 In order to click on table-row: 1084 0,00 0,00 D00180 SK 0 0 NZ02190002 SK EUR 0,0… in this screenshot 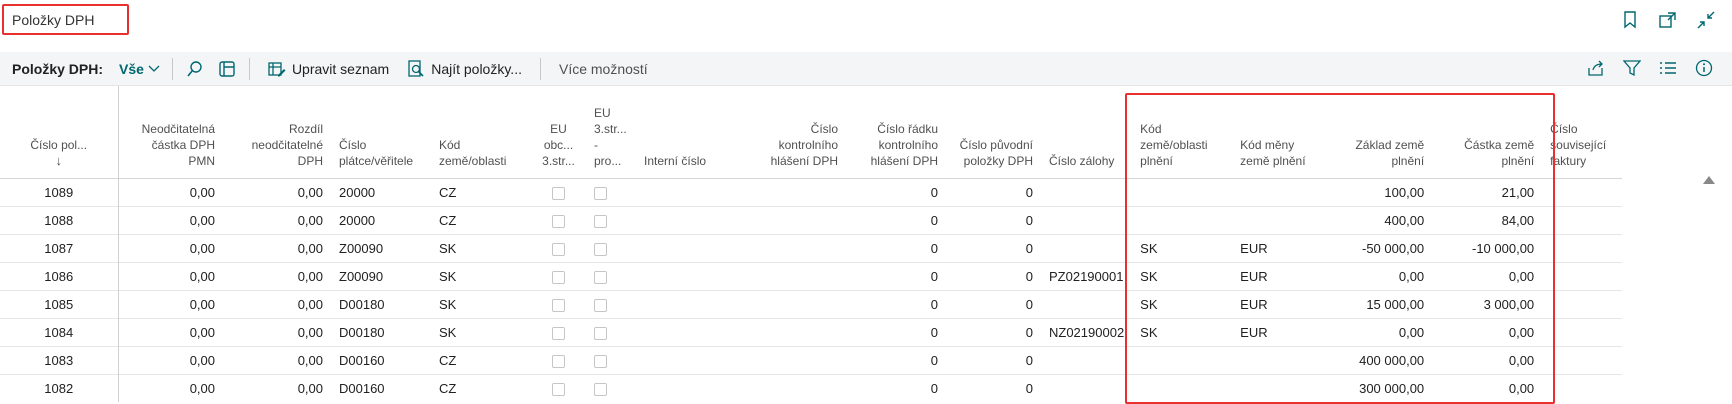, I will do `click(811, 331)`.